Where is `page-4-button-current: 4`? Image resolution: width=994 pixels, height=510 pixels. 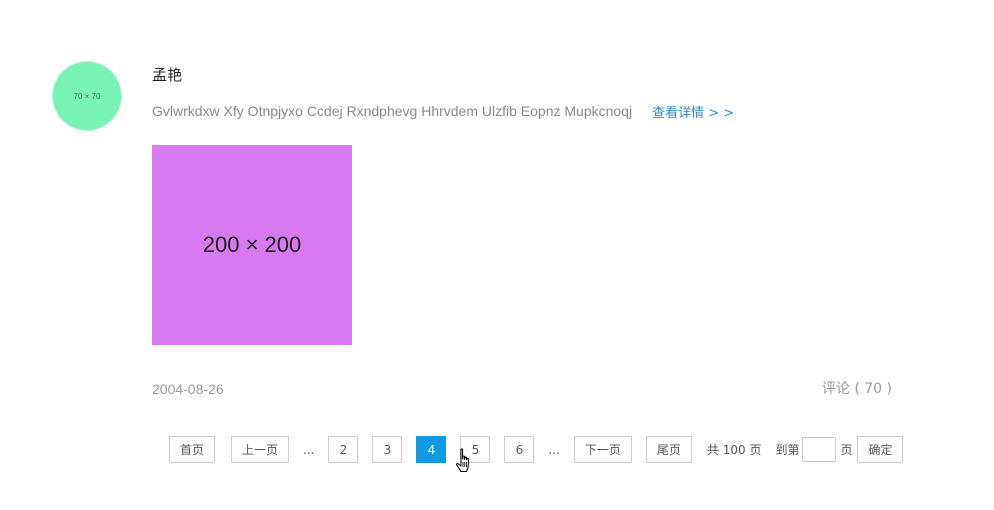 page-4-button-current: 4 is located at coordinates (431, 449).